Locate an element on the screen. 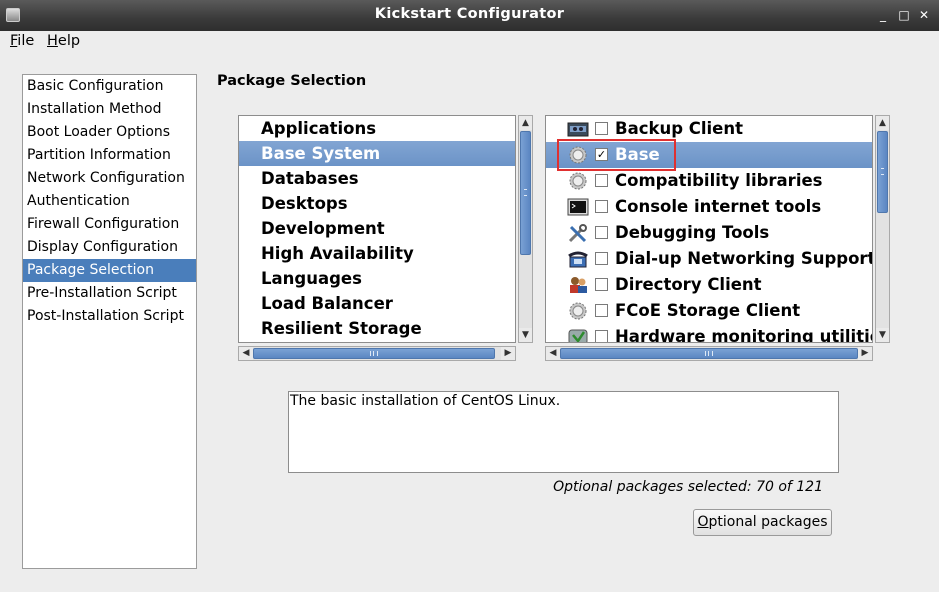  package-item-dial-up-networking-support: Dial-up Networking Support is located at coordinates (709, 259).